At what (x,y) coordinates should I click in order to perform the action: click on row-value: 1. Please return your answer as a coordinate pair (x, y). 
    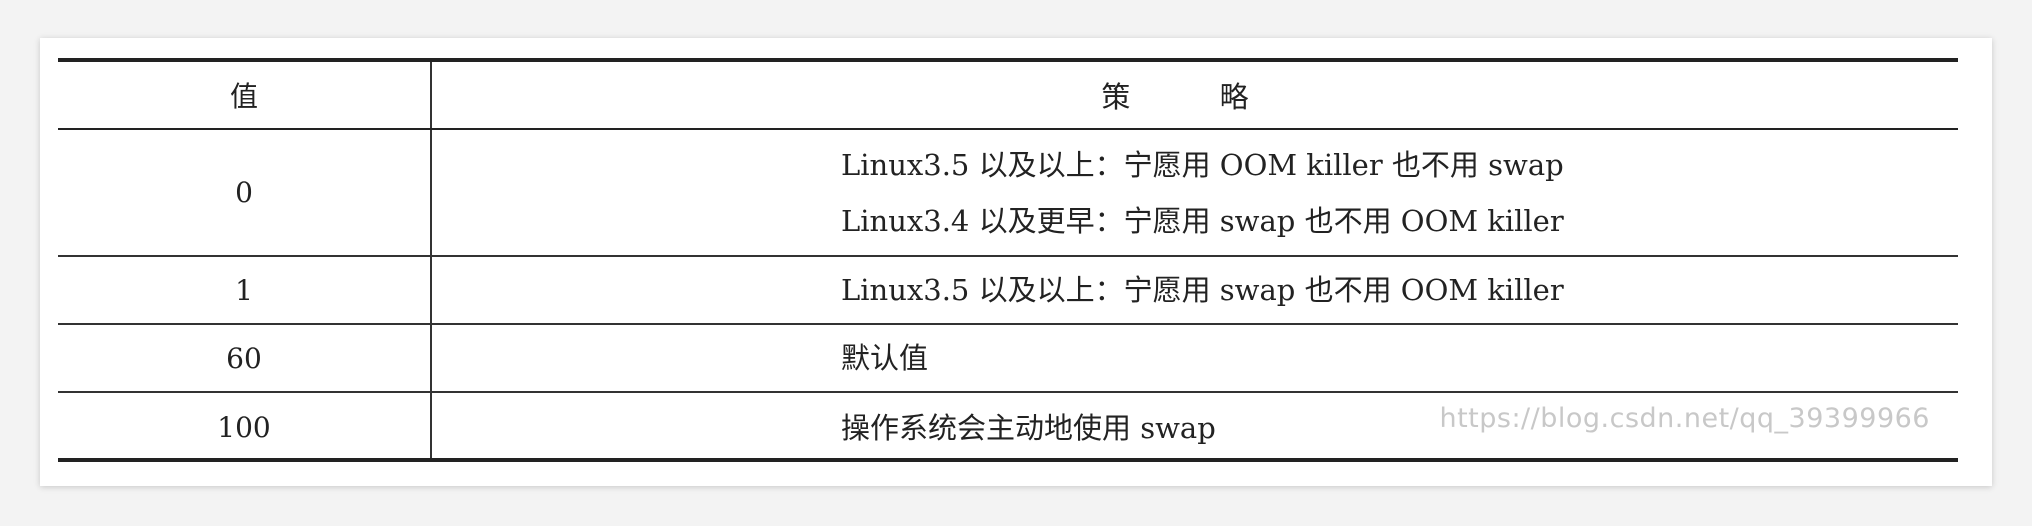
    Looking at the image, I should click on (244, 290).